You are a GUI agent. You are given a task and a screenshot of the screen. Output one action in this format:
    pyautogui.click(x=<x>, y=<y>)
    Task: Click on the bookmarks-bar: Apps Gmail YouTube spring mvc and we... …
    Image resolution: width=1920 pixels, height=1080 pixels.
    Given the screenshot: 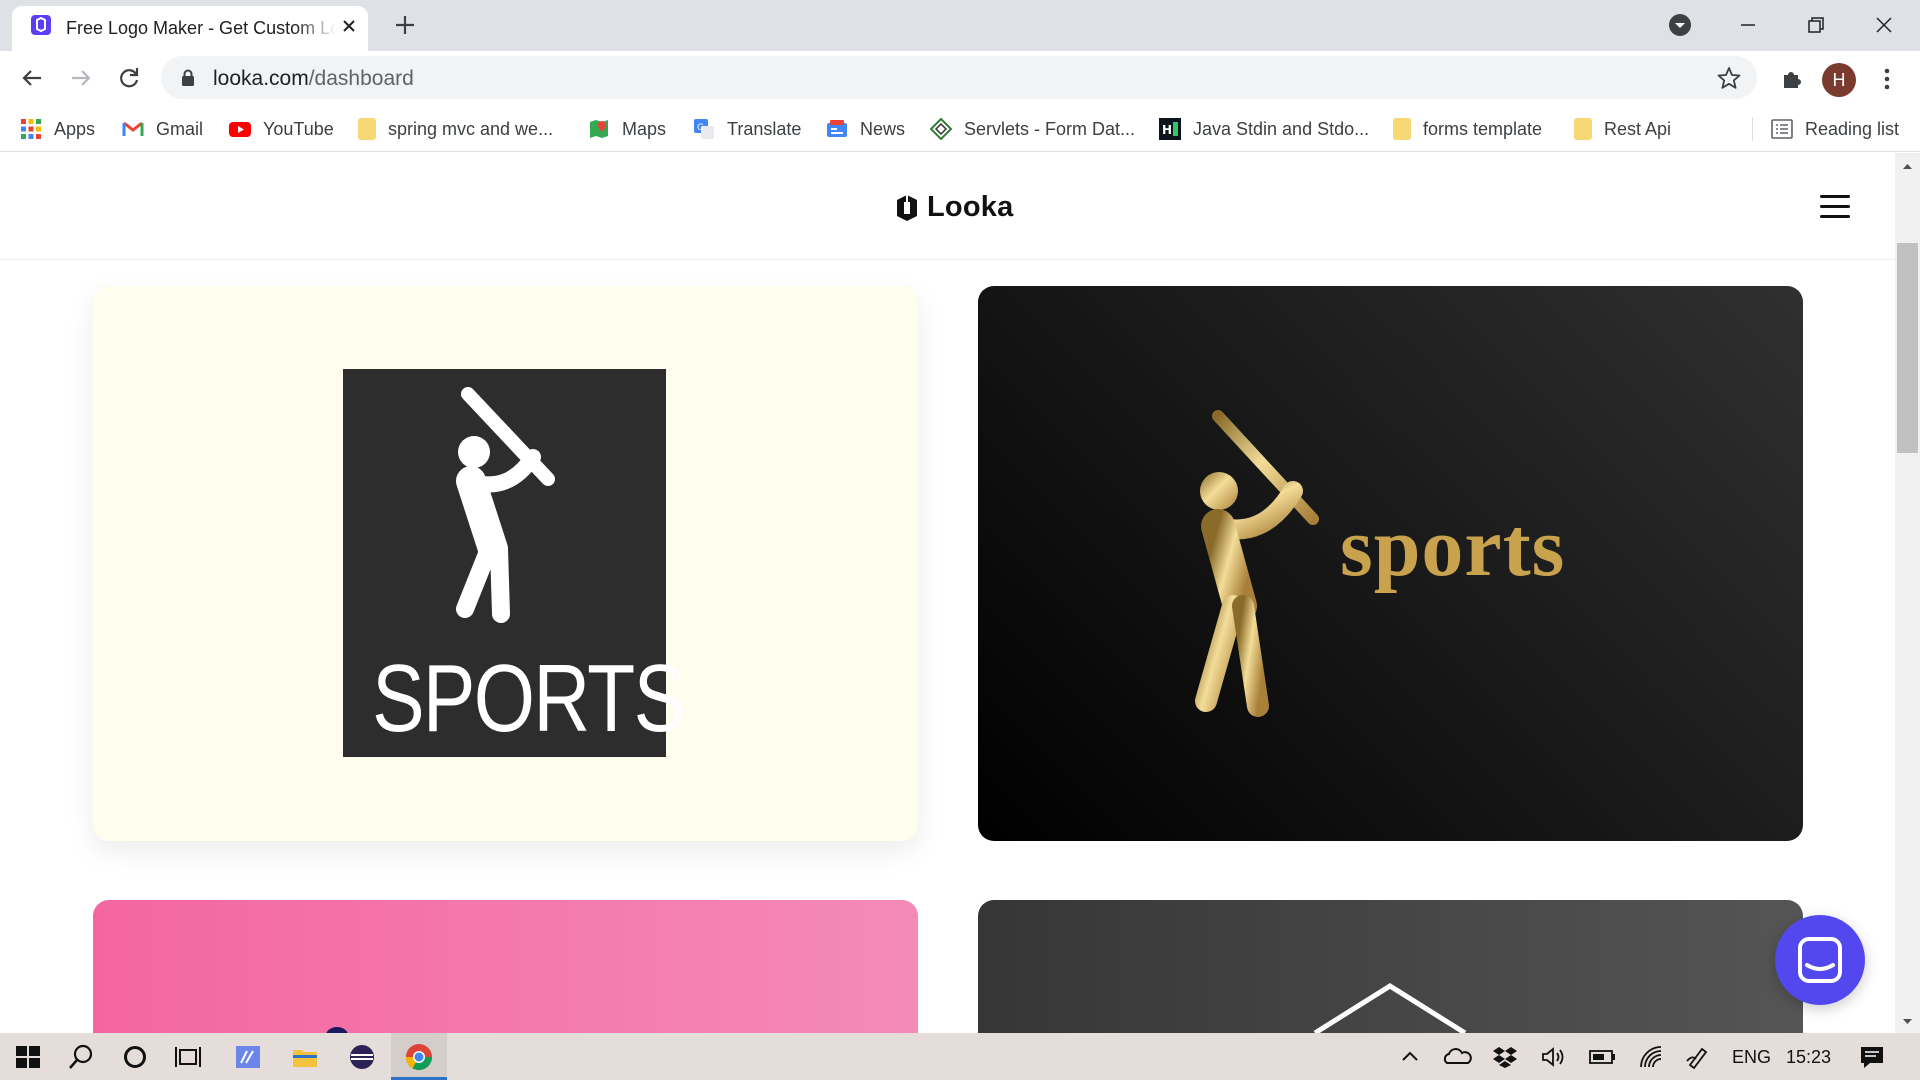 What is the action you would take?
    pyautogui.click(x=960, y=129)
    